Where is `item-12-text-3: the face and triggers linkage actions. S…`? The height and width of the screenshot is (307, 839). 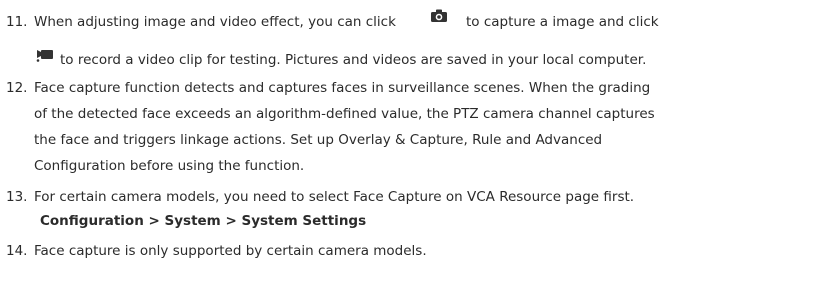 item-12-text-3: the face and triggers linkage actions. S… is located at coordinates (318, 140).